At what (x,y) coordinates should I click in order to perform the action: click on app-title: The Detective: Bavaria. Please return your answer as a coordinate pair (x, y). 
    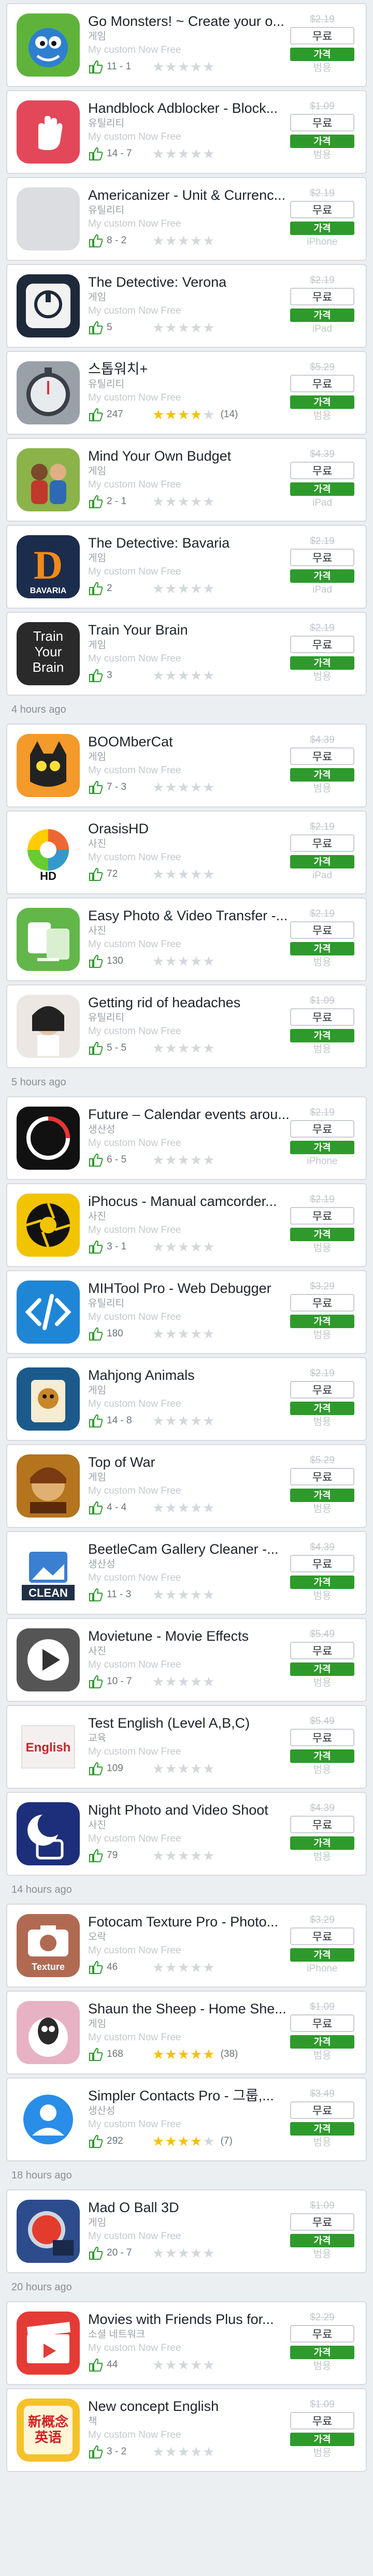
    Looking at the image, I should click on (191, 543).